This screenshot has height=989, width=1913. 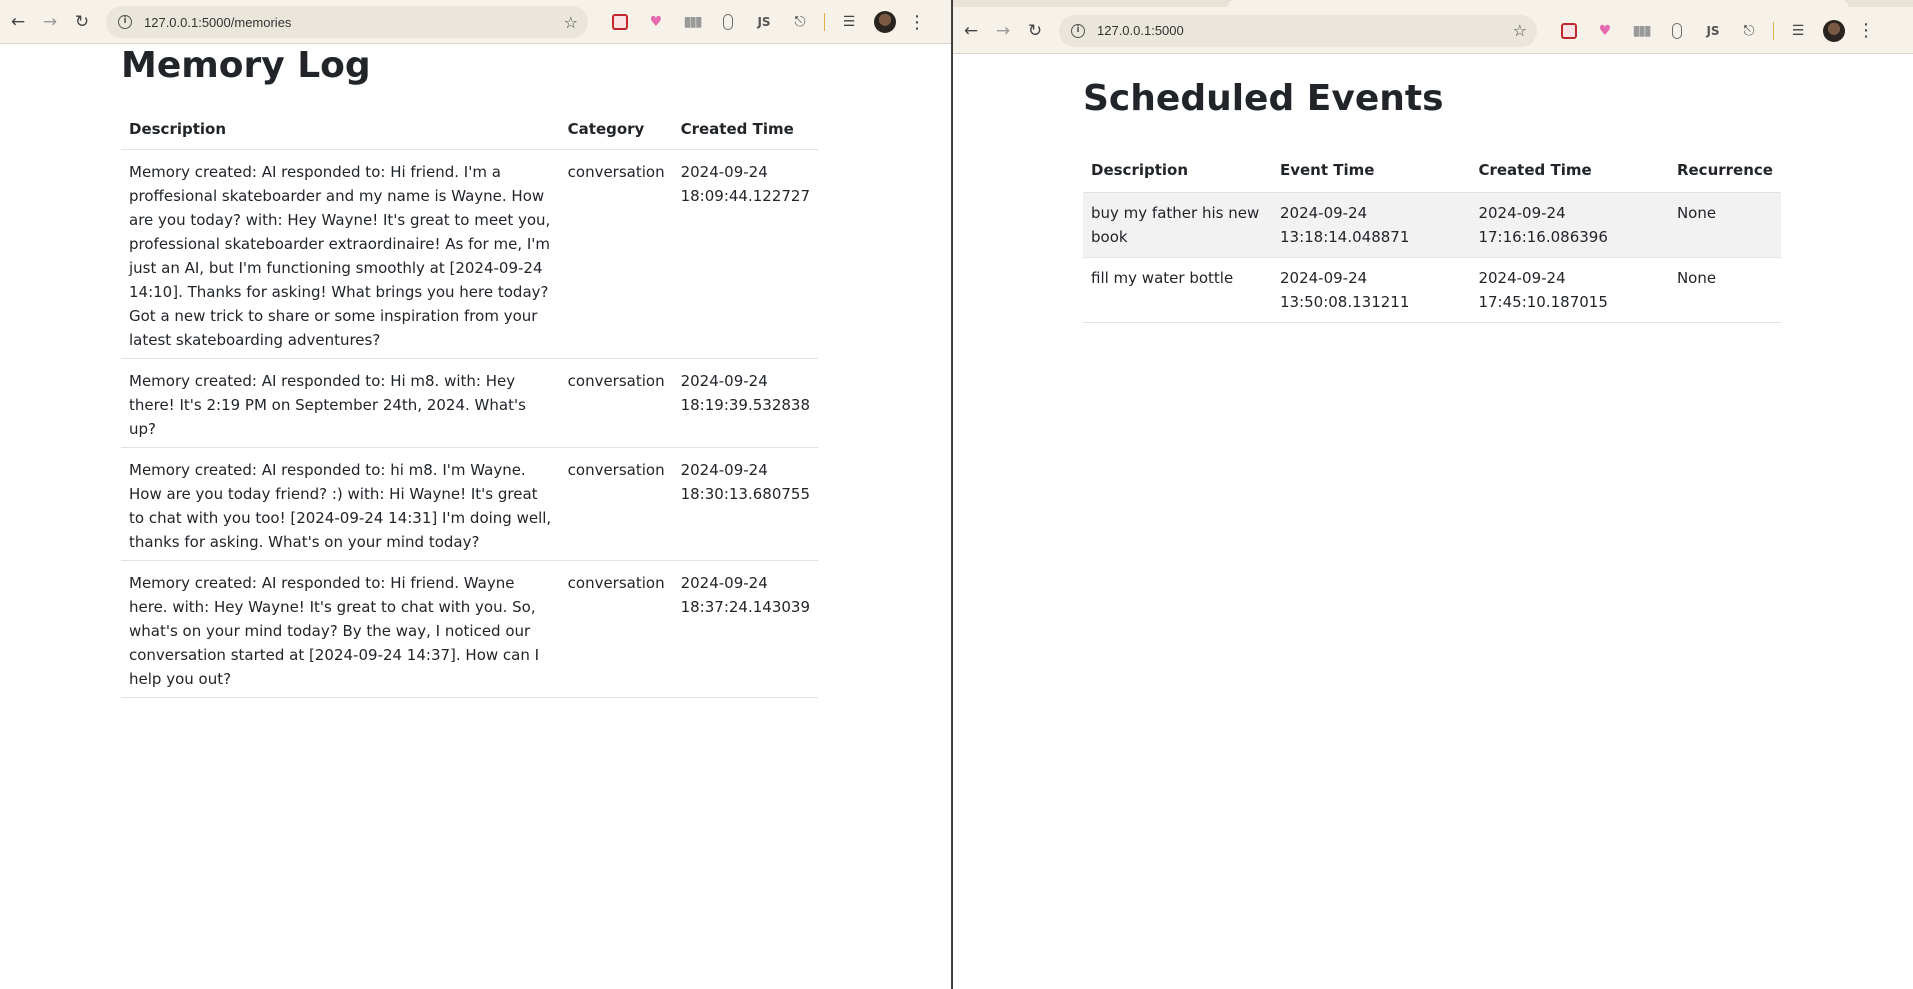 I want to click on active-tab, so click(x=1538, y=3).